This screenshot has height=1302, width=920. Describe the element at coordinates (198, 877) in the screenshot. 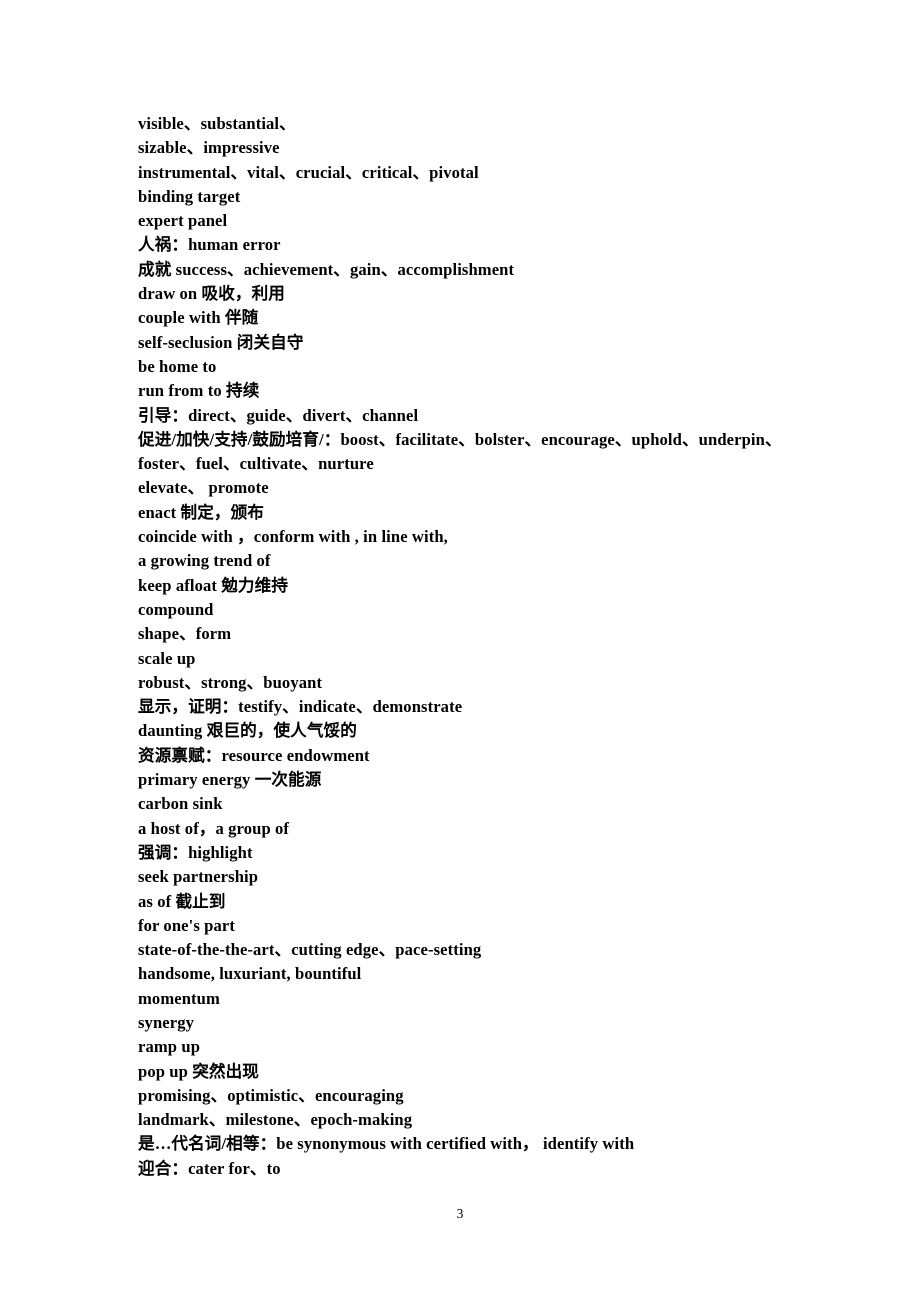

I see `note-line: seek partnership` at that location.